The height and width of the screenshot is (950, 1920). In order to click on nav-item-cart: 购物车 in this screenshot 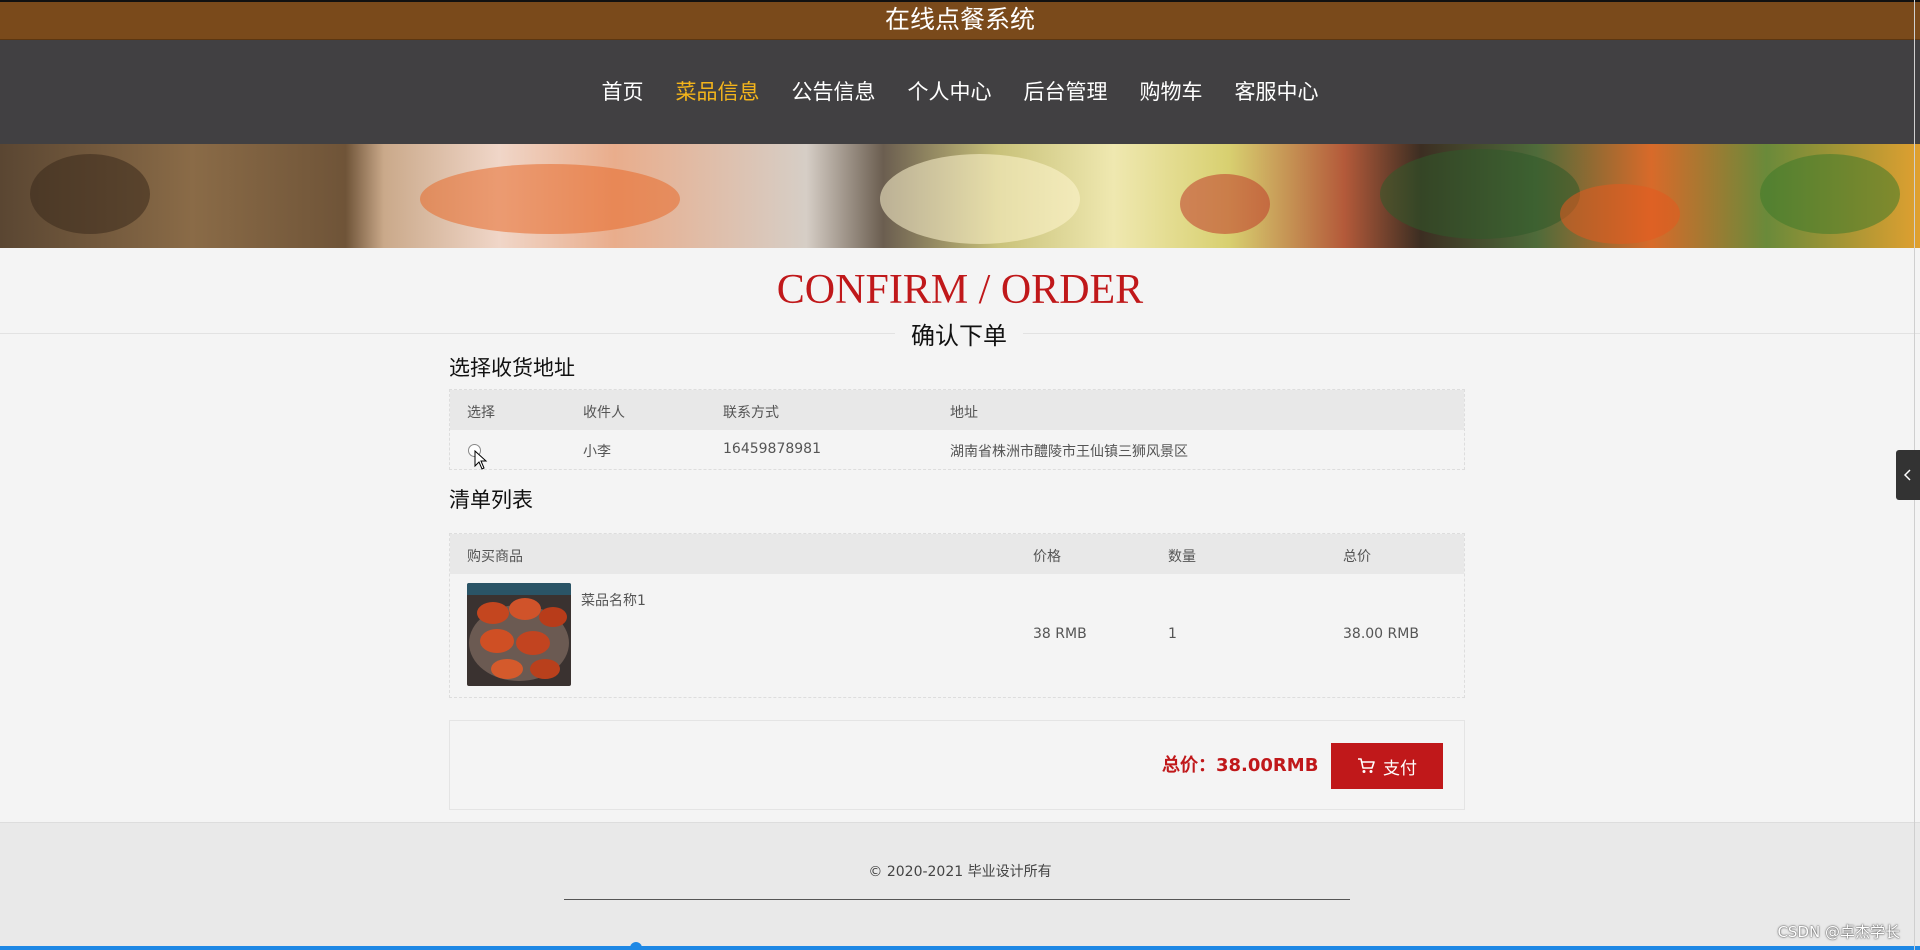, I will do `click(1171, 92)`.